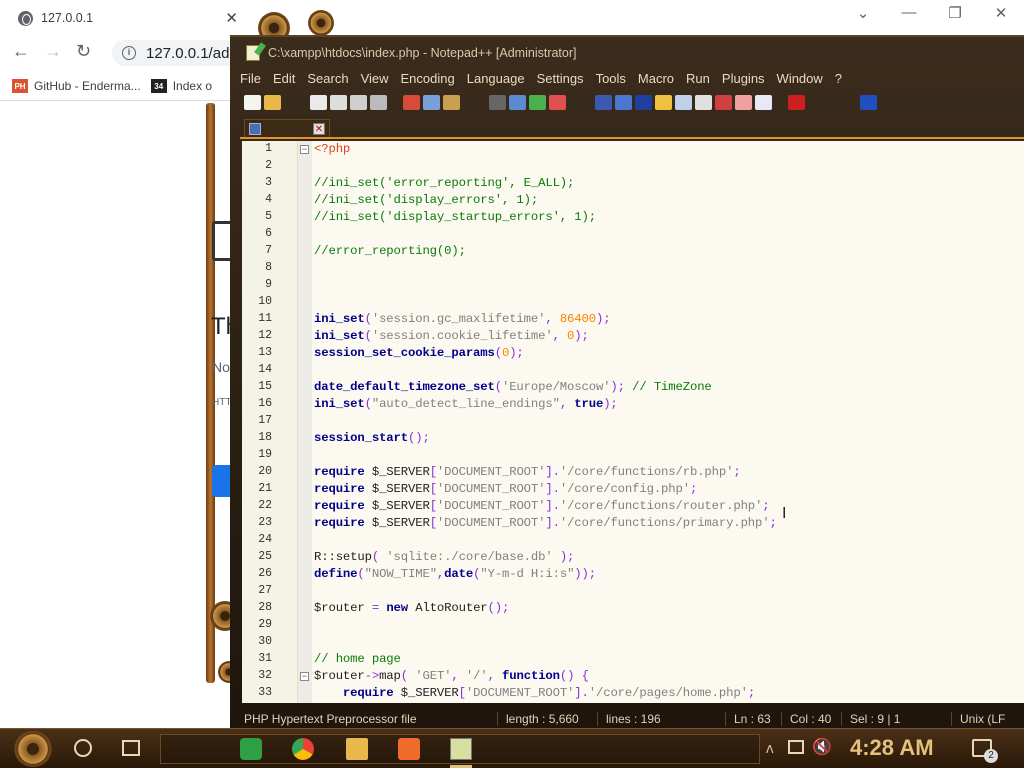 The height and width of the screenshot is (768, 1024). Describe the element at coordinates (743, 102) in the screenshot. I see `monitoring-icon` at that location.